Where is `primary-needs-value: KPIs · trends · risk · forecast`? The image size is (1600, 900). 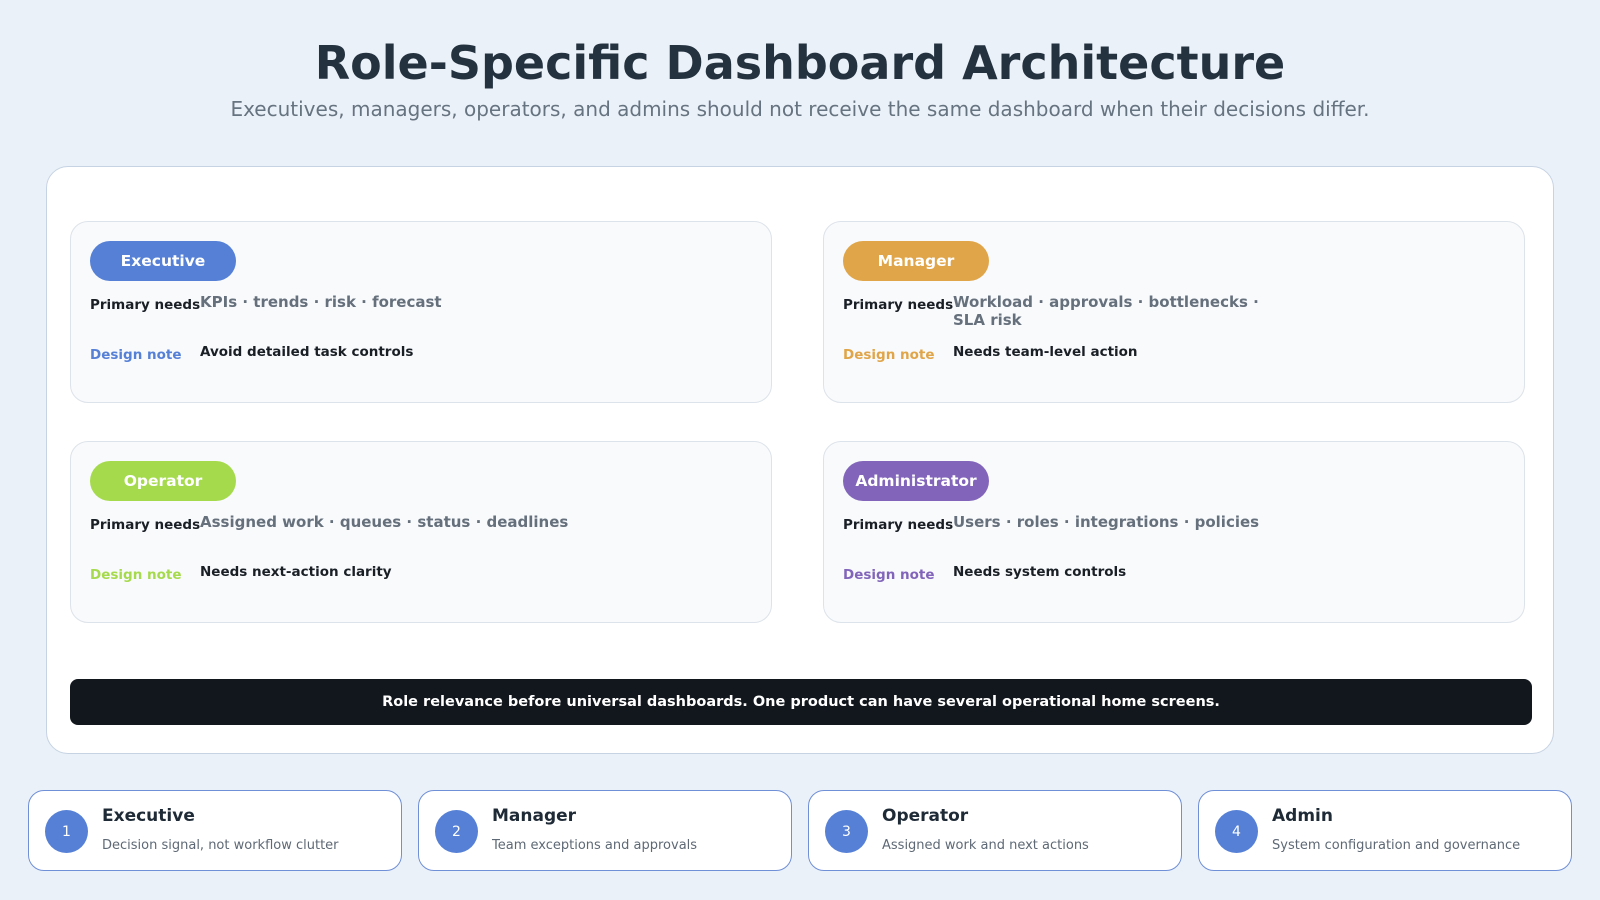 primary-needs-value: KPIs · trends · risk · forecast is located at coordinates (321, 302).